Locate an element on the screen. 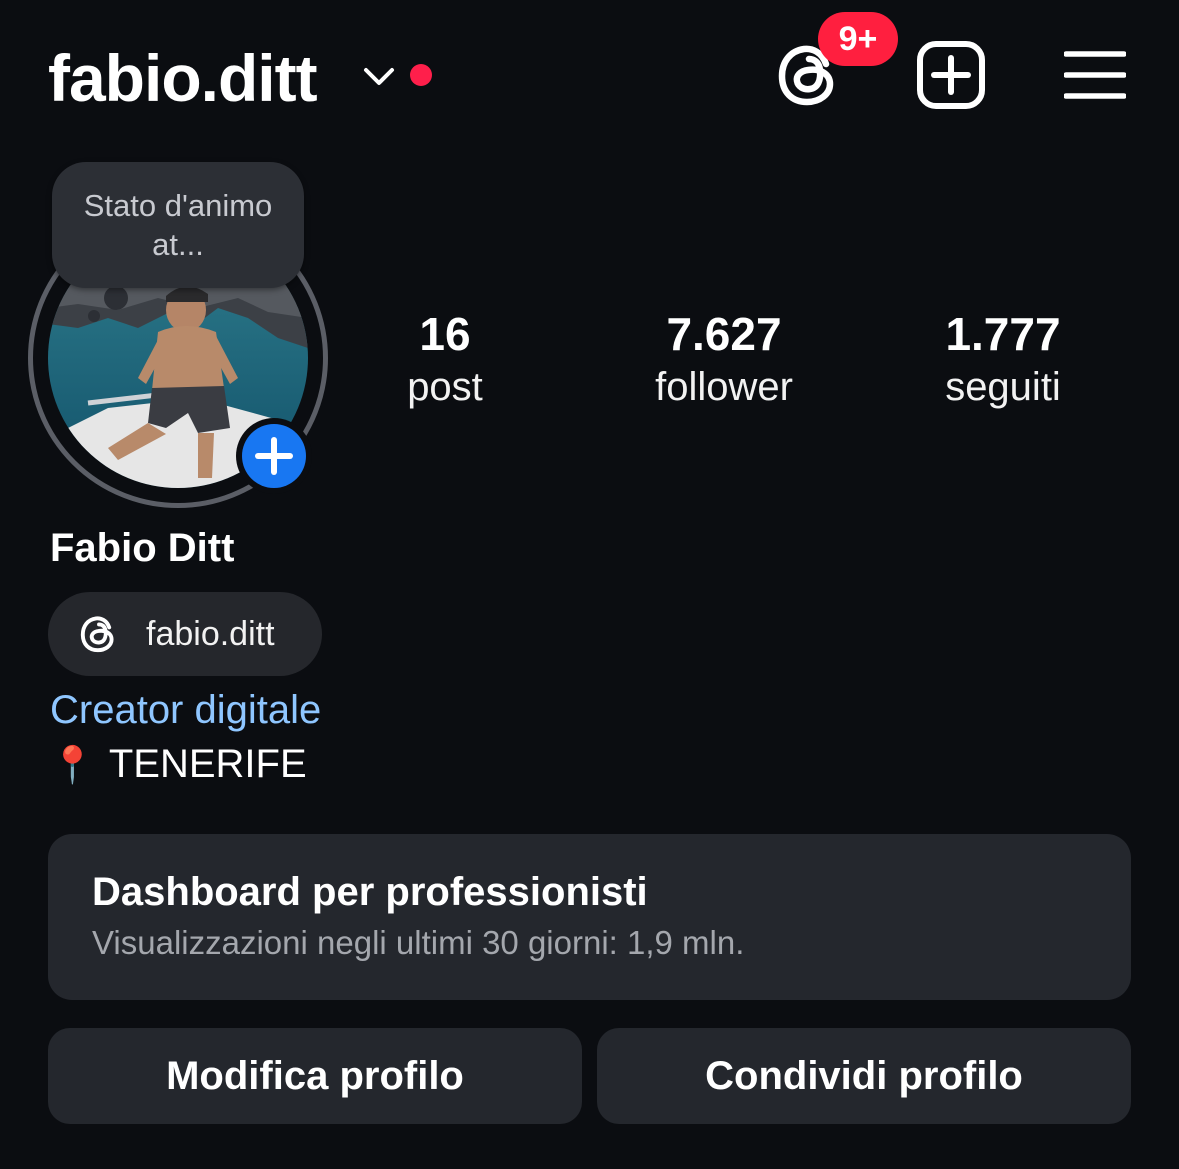 The height and width of the screenshot is (1169, 1179). note-bubble-tail-small is located at coordinates (94, 316).